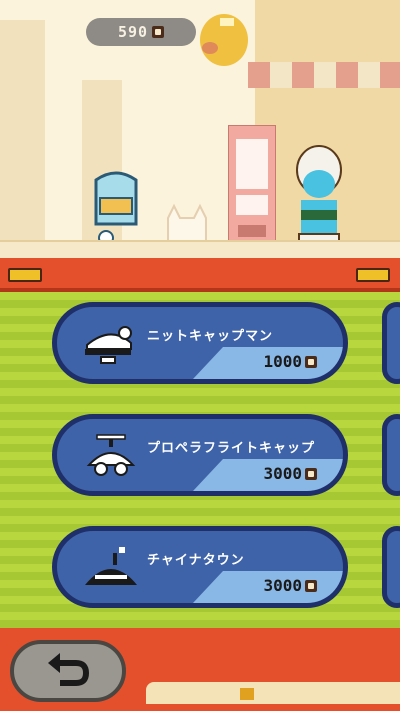 This screenshot has width=400, height=711. Describe the element at coordinates (108, 345) in the screenshot. I see `knit-cap-icon` at that location.